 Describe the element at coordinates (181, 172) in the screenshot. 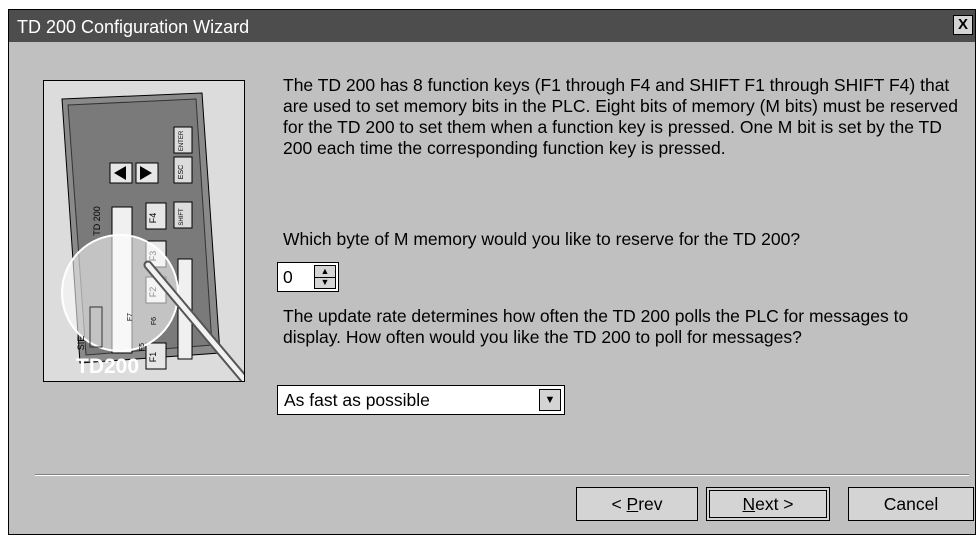

I see `key-esc-label: ESC` at that location.